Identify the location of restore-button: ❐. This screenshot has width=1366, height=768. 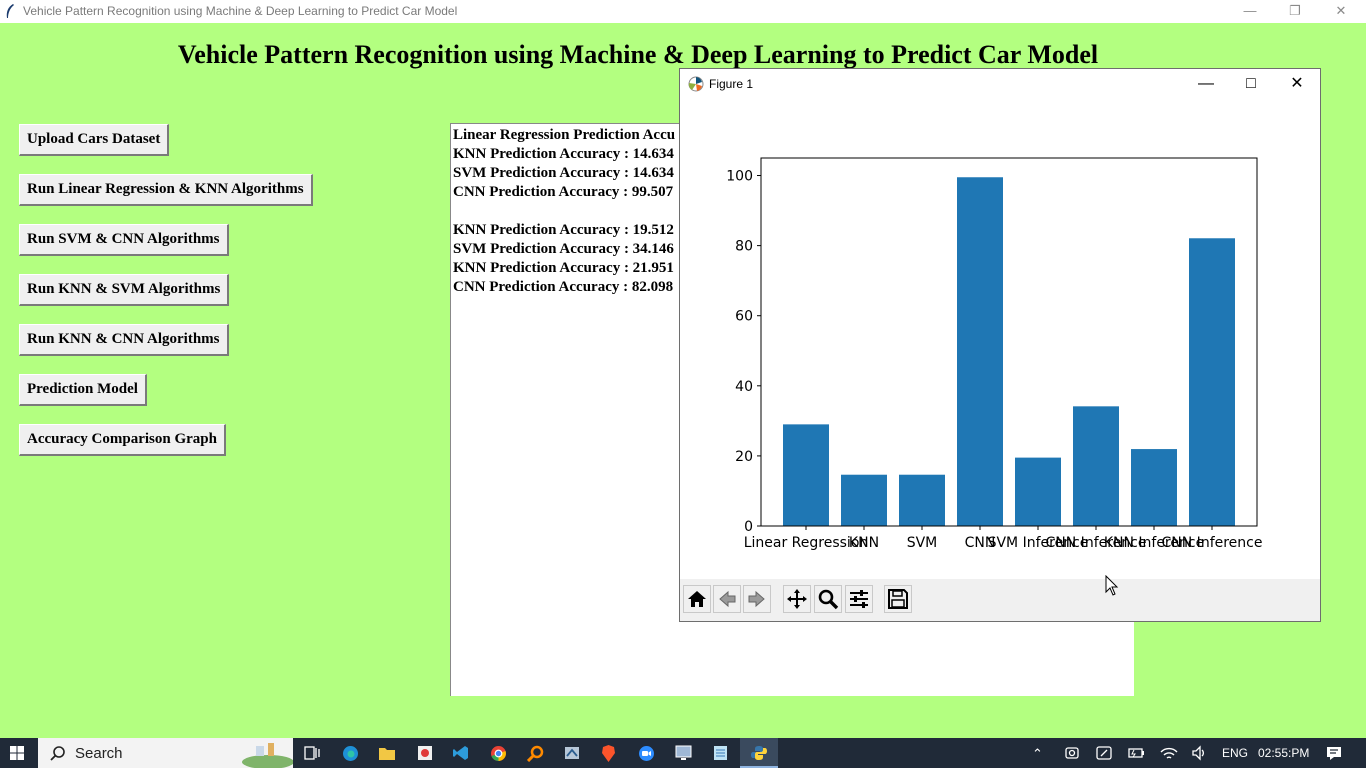
(1295, 11).